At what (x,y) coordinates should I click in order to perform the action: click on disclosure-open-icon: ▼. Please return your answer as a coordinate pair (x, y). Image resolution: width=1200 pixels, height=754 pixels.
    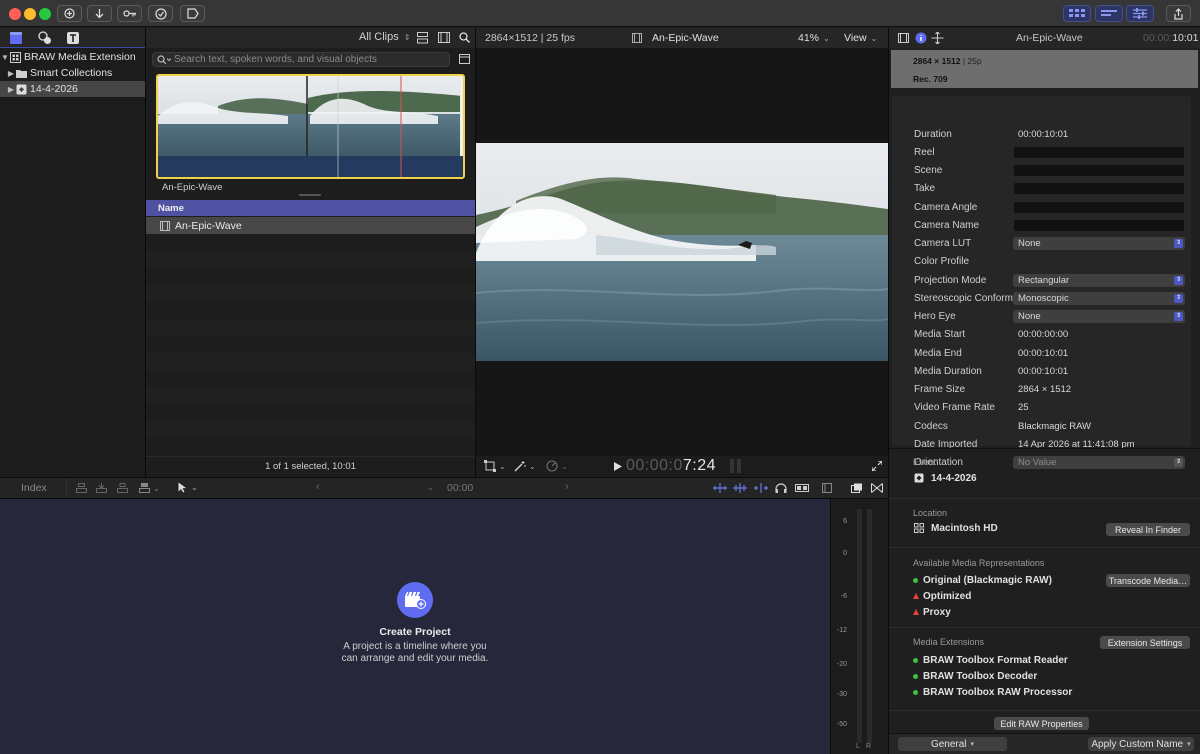
    Looking at the image, I should click on (5, 57).